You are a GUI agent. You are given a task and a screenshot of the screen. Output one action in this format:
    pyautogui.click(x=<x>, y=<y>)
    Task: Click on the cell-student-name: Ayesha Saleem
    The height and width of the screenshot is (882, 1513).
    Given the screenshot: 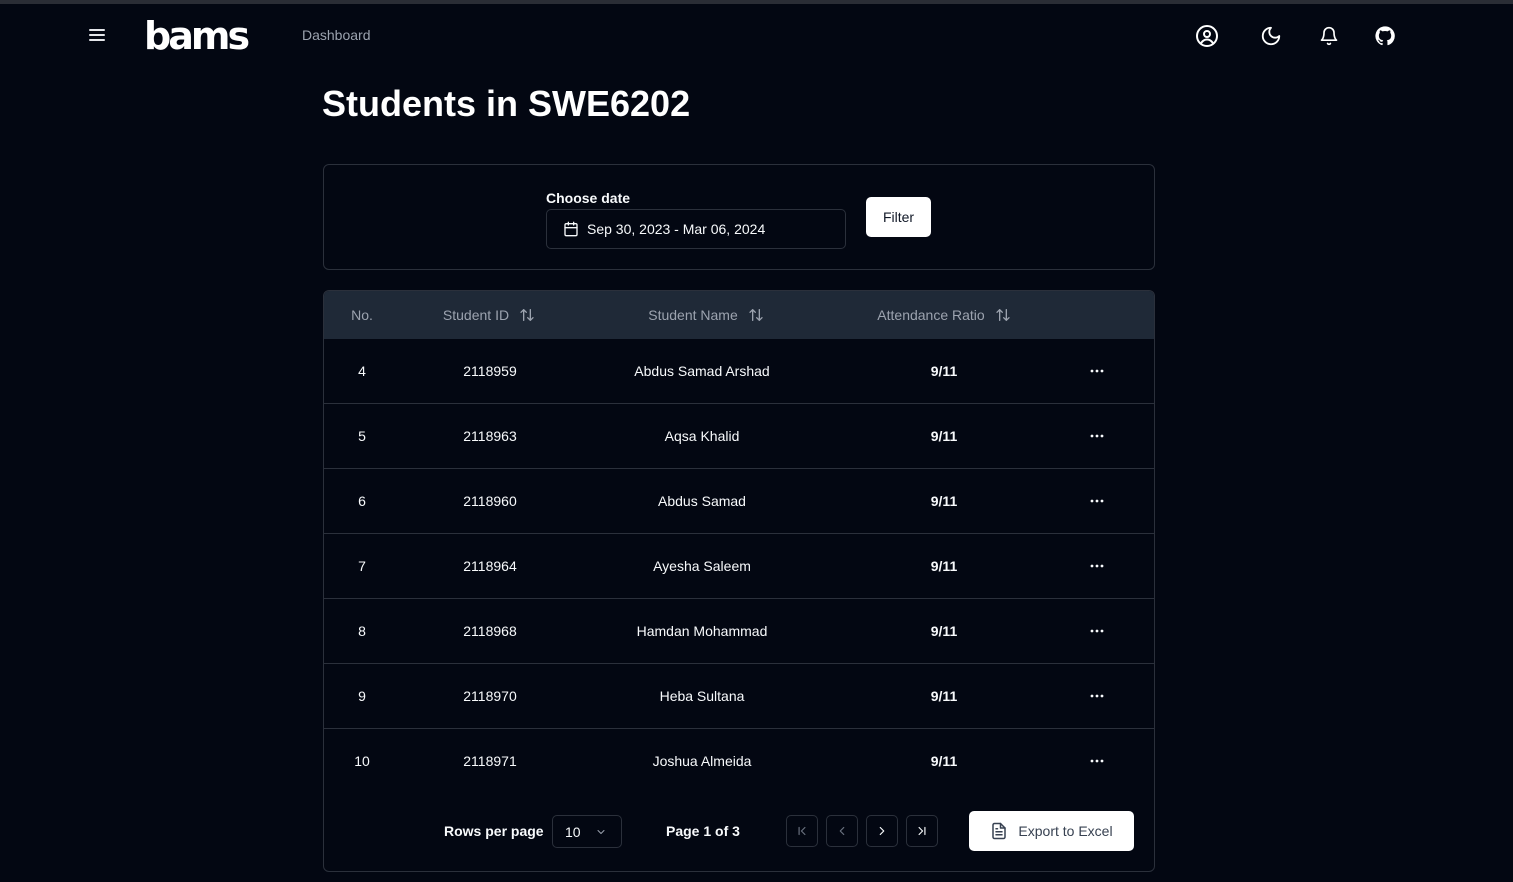 What is the action you would take?
    pyautogui.click(x=702, y=566)
    